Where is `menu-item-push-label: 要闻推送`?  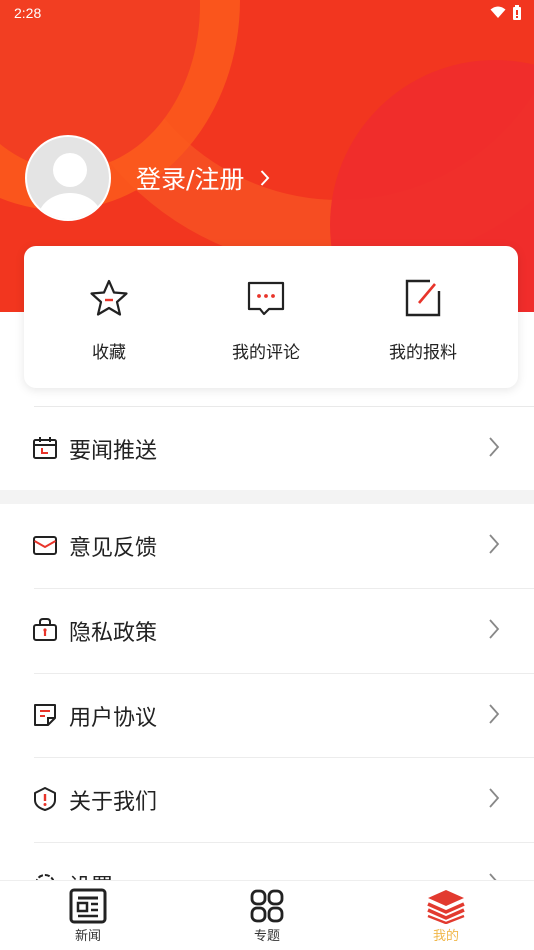 menu-item-push-label: 要闻推送 is located at coordinates (113, 451).